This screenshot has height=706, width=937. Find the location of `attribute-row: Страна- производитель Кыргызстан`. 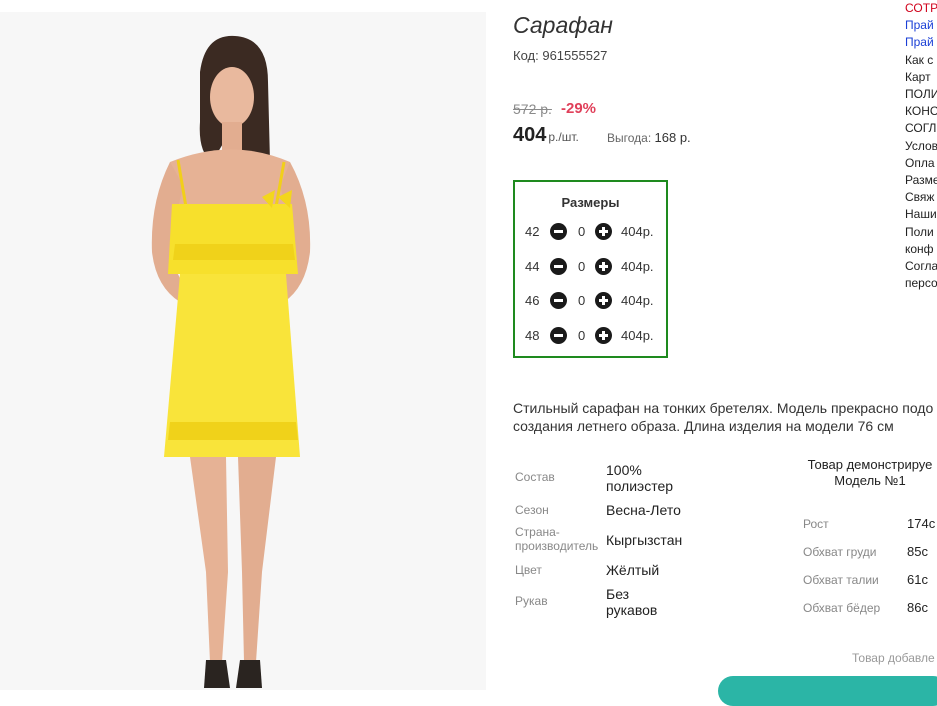

attribute-row: Страна- производитель Кыргызстан is located at coordinates (645, 540).